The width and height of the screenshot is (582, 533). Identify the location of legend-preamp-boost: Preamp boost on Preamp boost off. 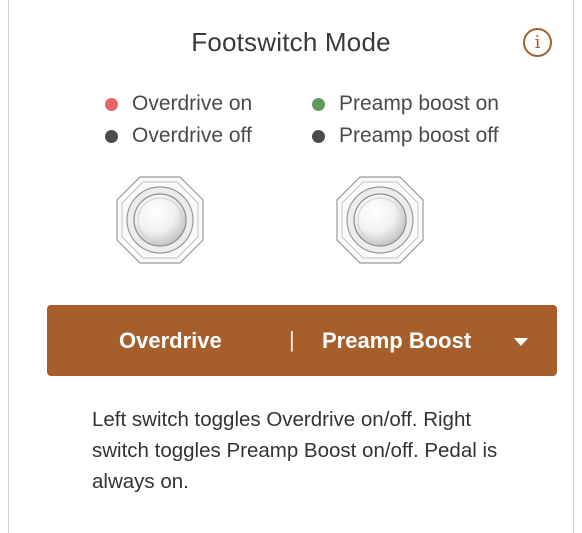
(405, 120).